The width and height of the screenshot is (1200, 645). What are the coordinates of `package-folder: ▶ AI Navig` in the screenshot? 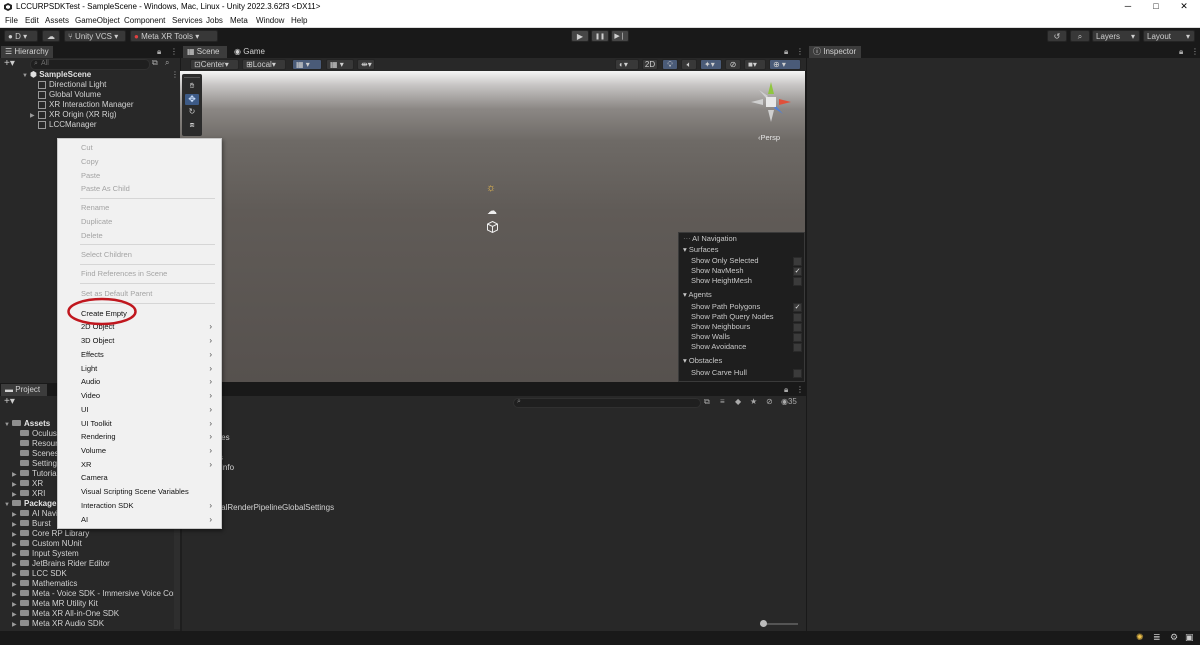 It's located at (37, 514).